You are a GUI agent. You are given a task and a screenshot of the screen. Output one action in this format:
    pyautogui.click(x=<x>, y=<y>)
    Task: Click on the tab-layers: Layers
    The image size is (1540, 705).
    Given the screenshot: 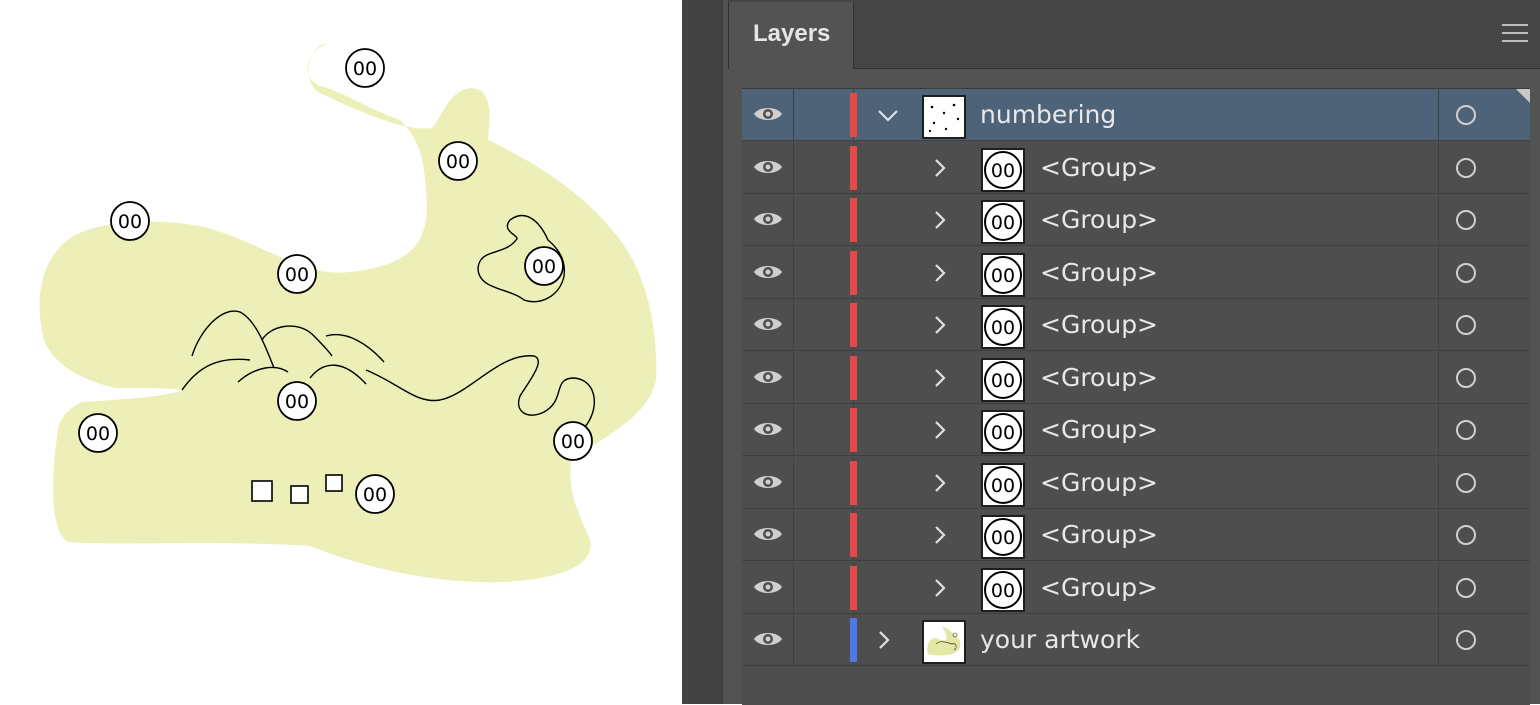 What is the action you would take?
    pyautogui.click(x=791, y=35)
    